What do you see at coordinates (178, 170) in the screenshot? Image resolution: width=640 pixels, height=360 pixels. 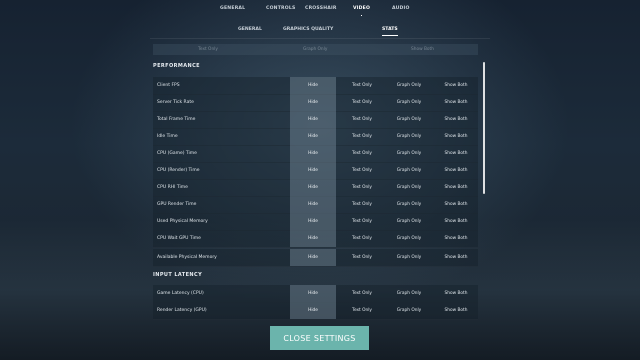 I see `setting-label: CPU (Render) Time` at bounding box center [178, 170].